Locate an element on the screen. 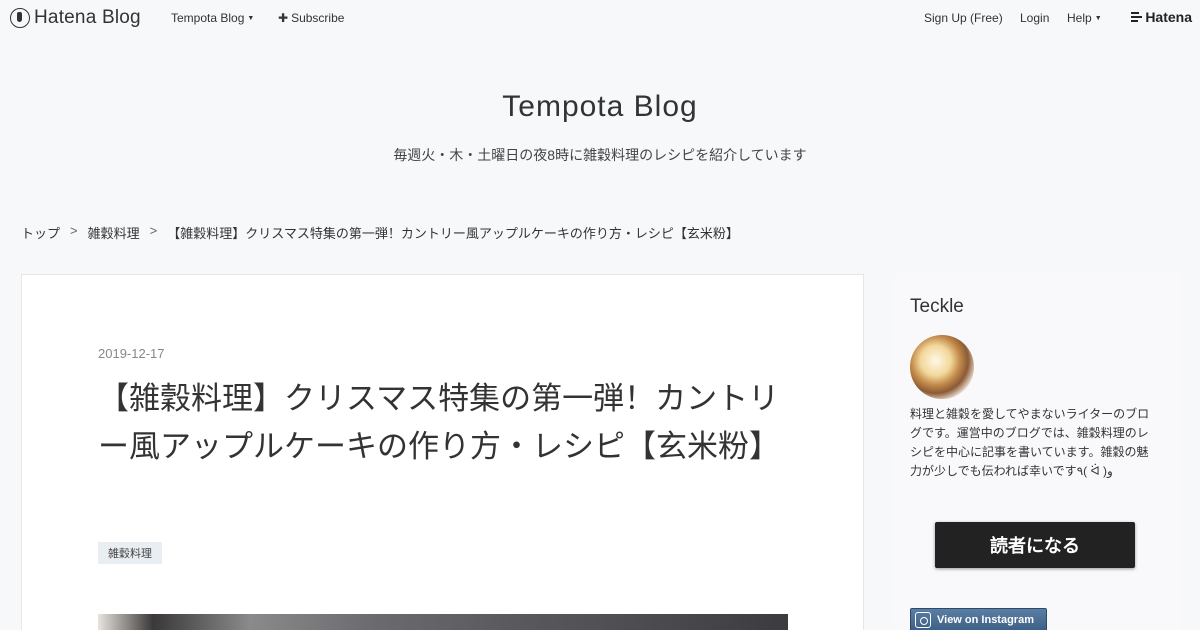 The image size is (1200, 630). subscribe-label: Subscribe is located at coordinates (318, 18).